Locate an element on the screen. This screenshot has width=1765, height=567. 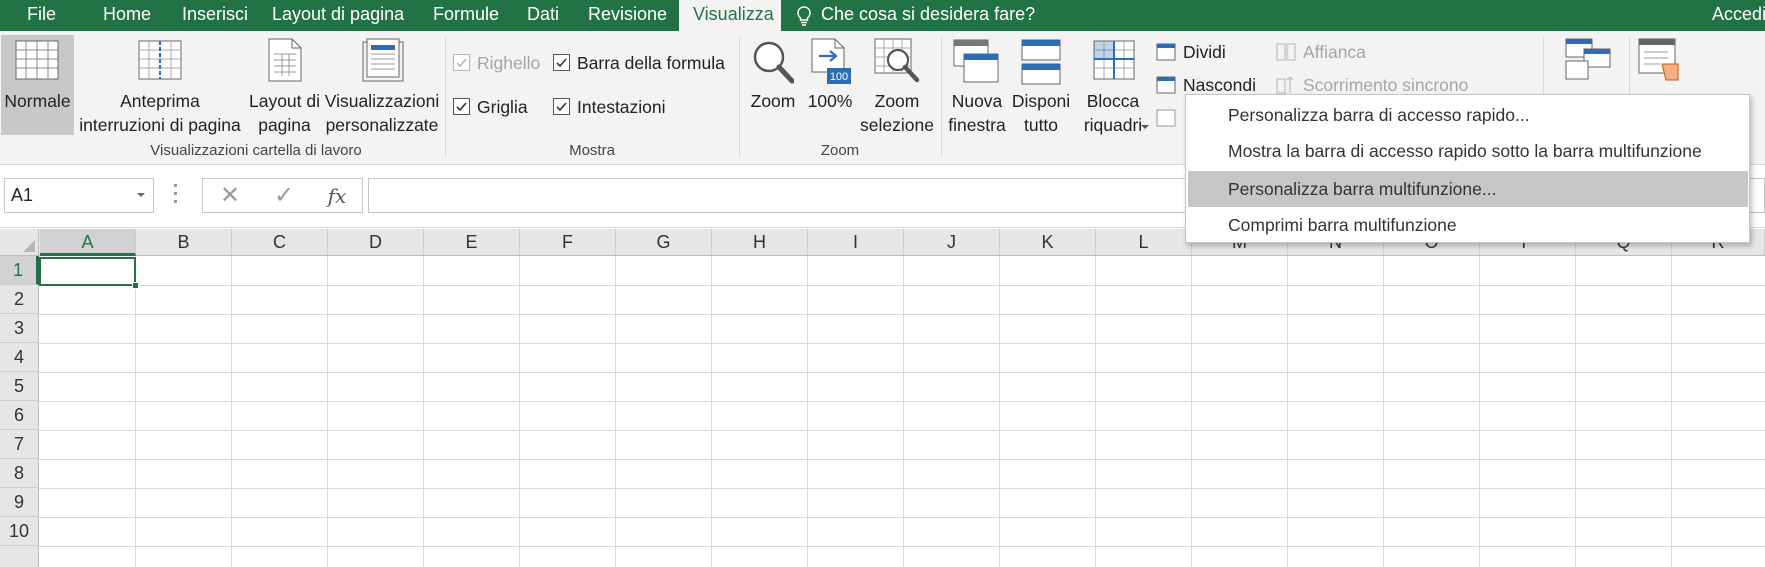
tab-file: File is located at coordinates (41, 15).